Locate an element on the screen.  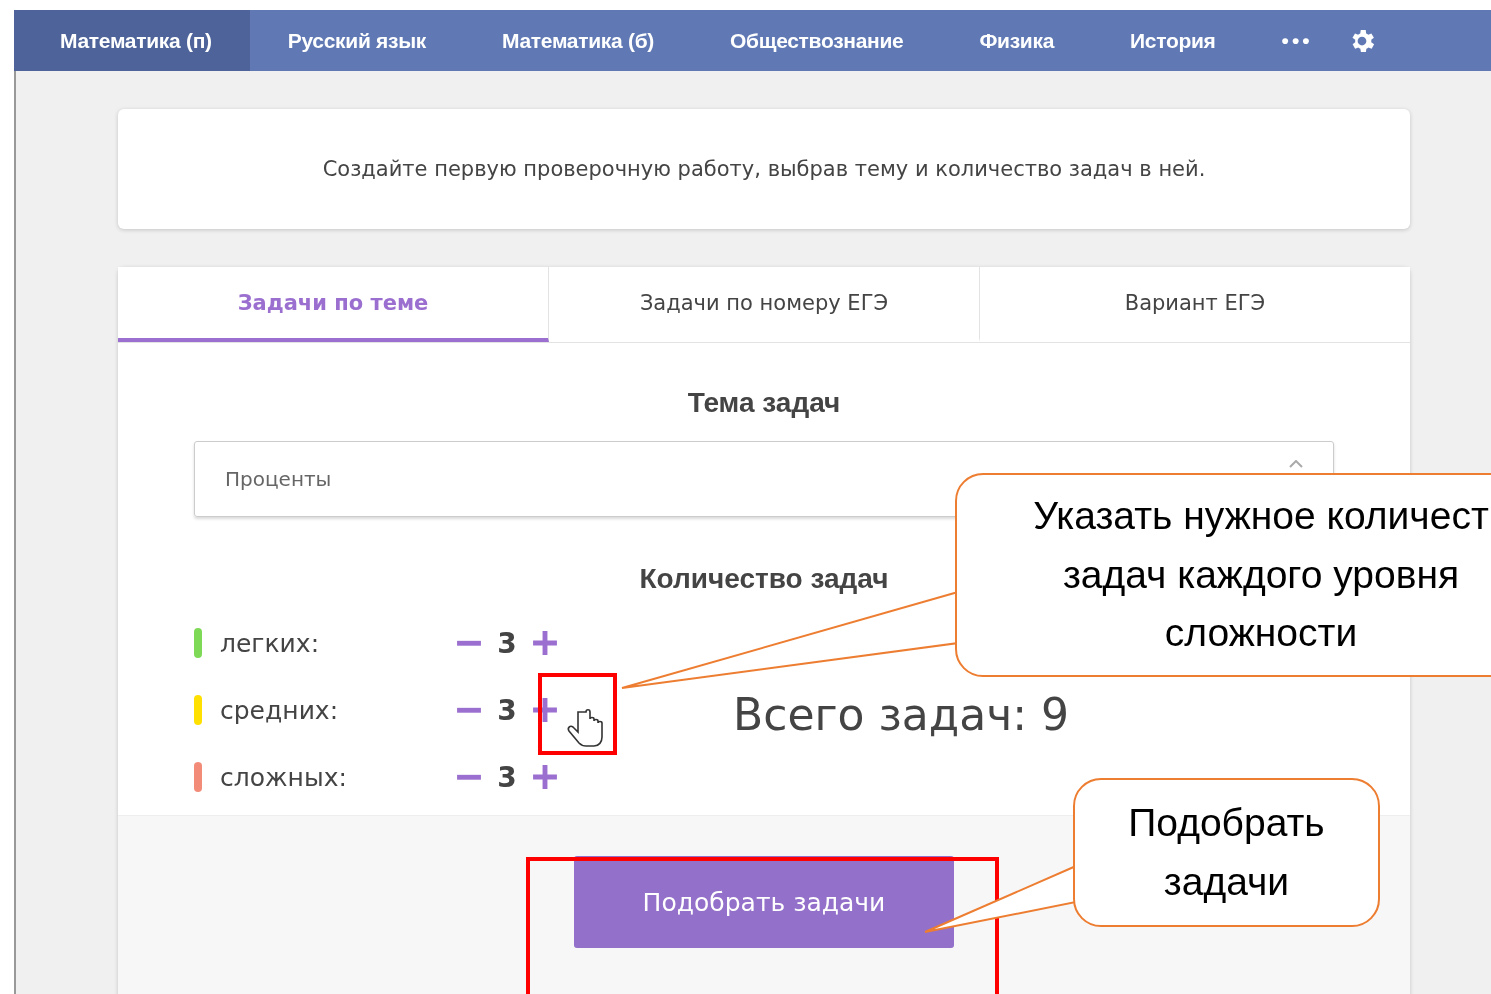
subject-tab: Математика (б) is located at coordinates (578, 40).